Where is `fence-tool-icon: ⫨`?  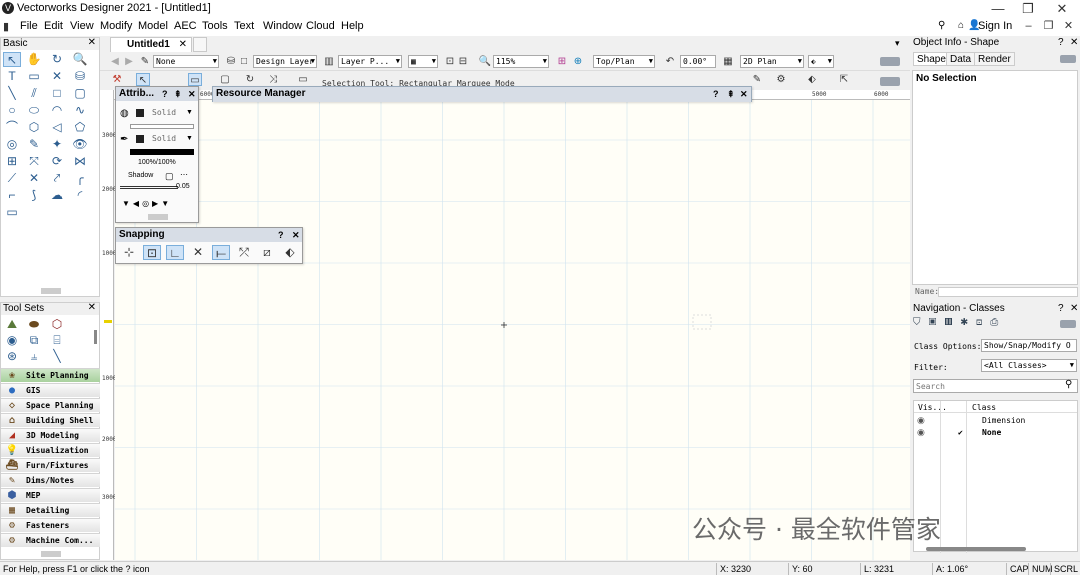
fence-tool-icon: ⫨ is located at coordinates (34, 356).